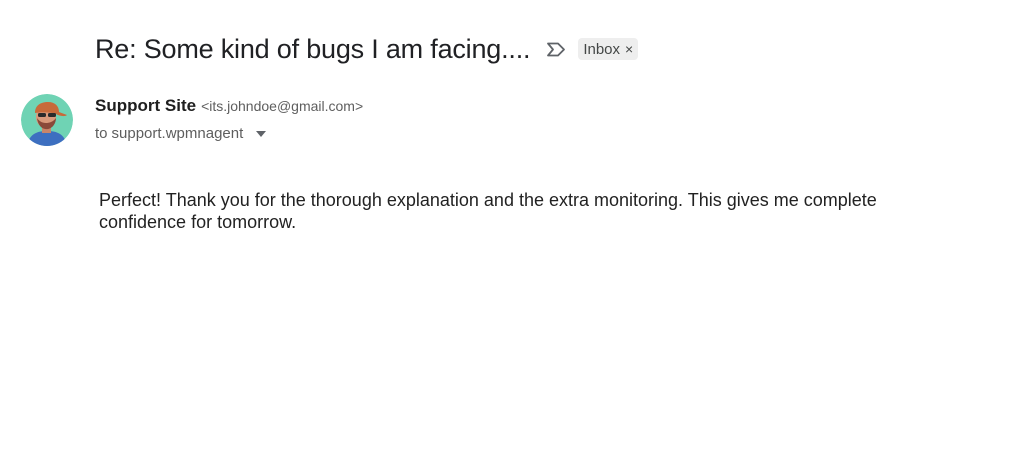 This screenshot has width=1024, height=453. Describe the element at coordinates (177, 133) in the screenshot. I see `recipient-name: support.wpmnagent` at that location.